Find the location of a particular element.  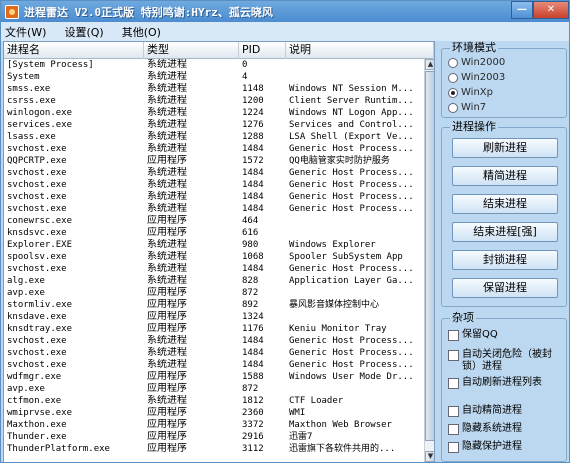

refresh-process-button: 刷新进程 is located at coordinates (505, 148).